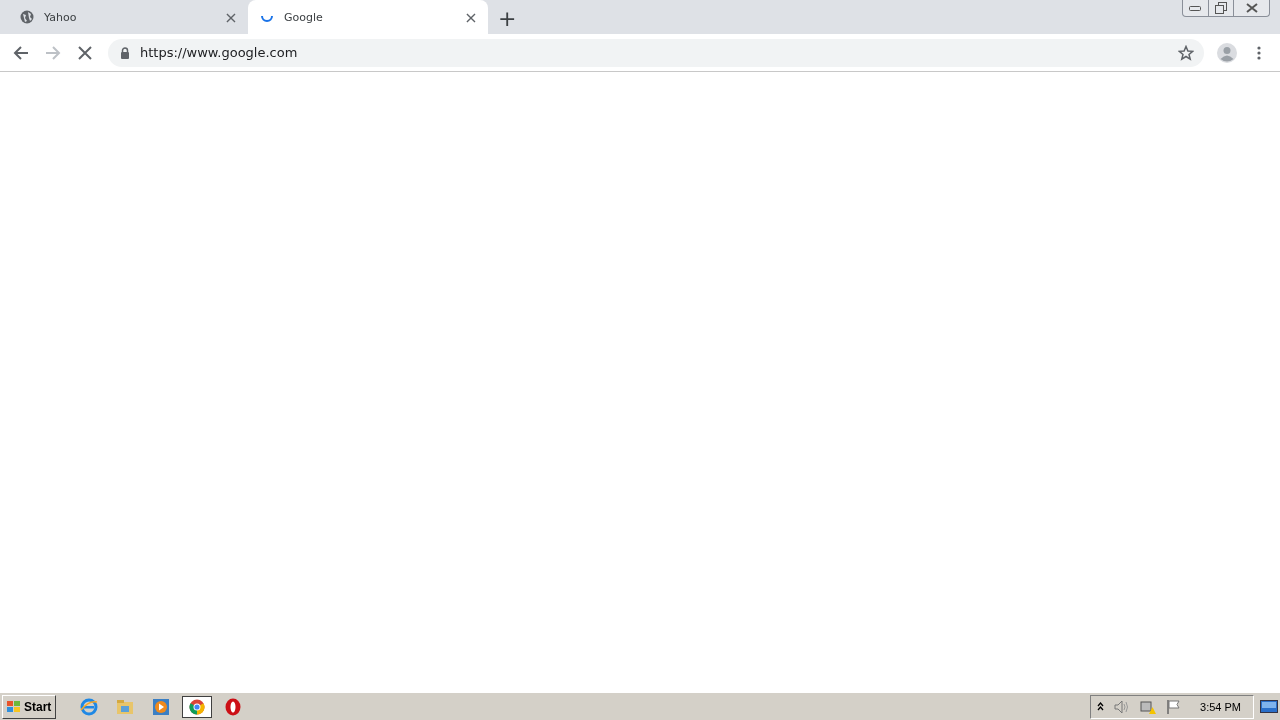 The image size is (1280, 720). Describe the element at coordinates (128, 17) in the screenshot. I see `browser-tab: Yahoo ×` at that location.